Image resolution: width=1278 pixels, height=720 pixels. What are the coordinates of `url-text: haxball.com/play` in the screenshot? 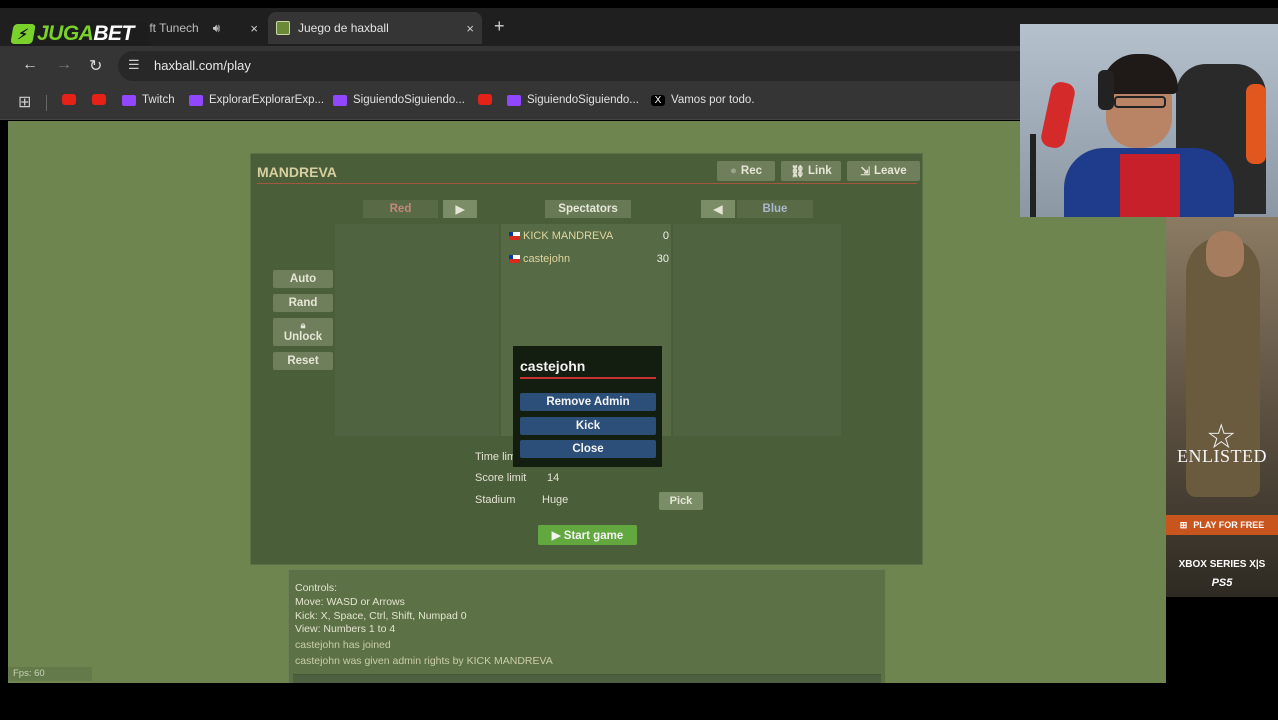 It's located at (202, 65).